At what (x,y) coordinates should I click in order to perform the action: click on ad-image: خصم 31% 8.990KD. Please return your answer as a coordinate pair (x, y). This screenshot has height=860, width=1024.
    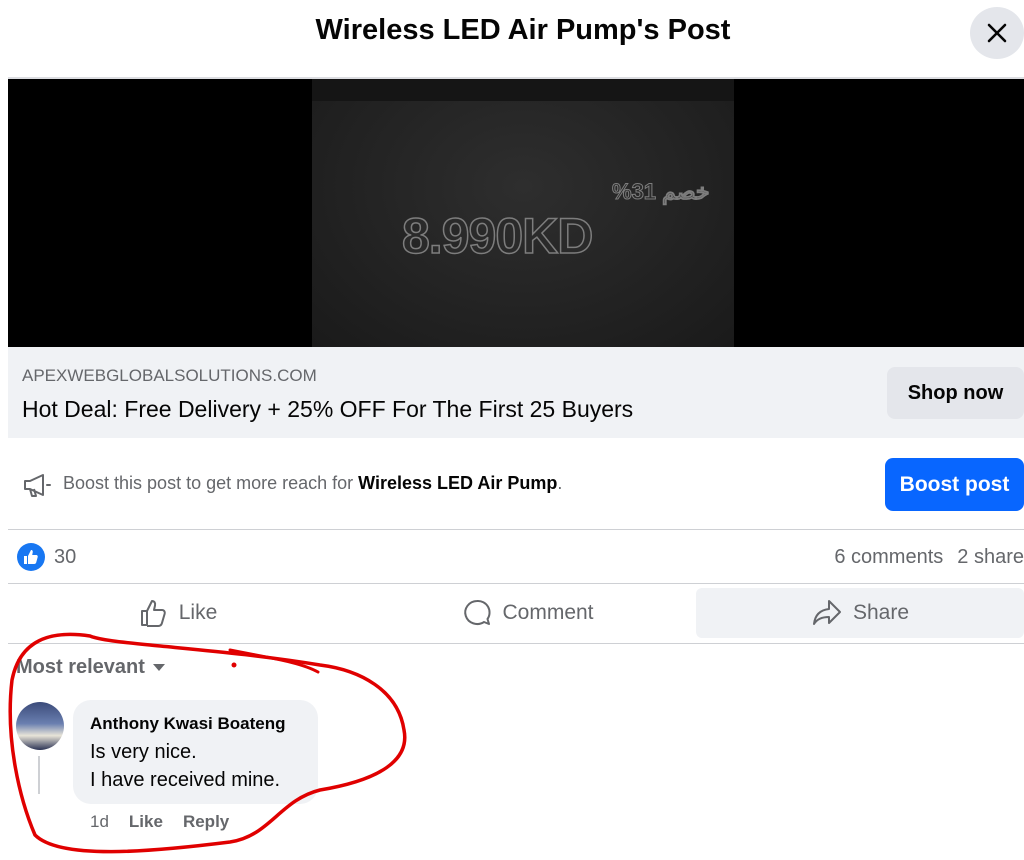
    Looking at the image, I should click on (523, 213).